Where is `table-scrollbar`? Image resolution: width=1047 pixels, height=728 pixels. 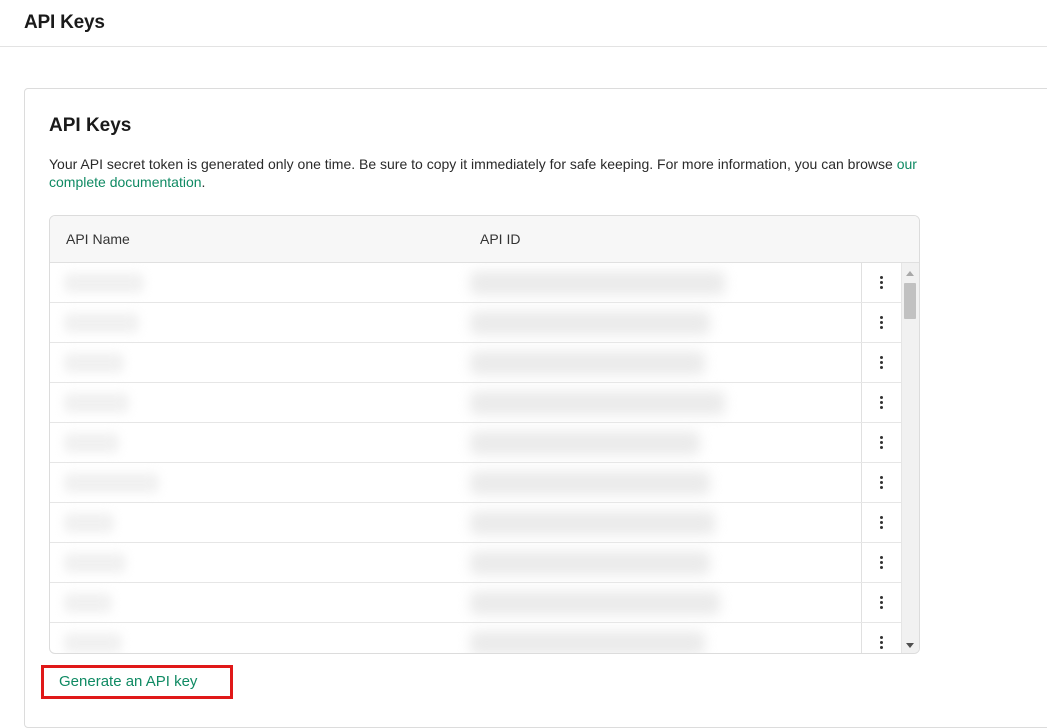 table-scrollbar is located at coordinates (910, 458).